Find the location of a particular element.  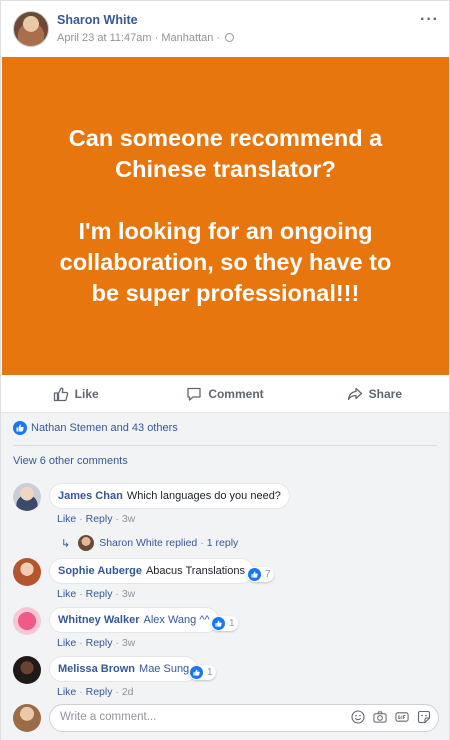

globe-icon is located at coordinates (230, 37).